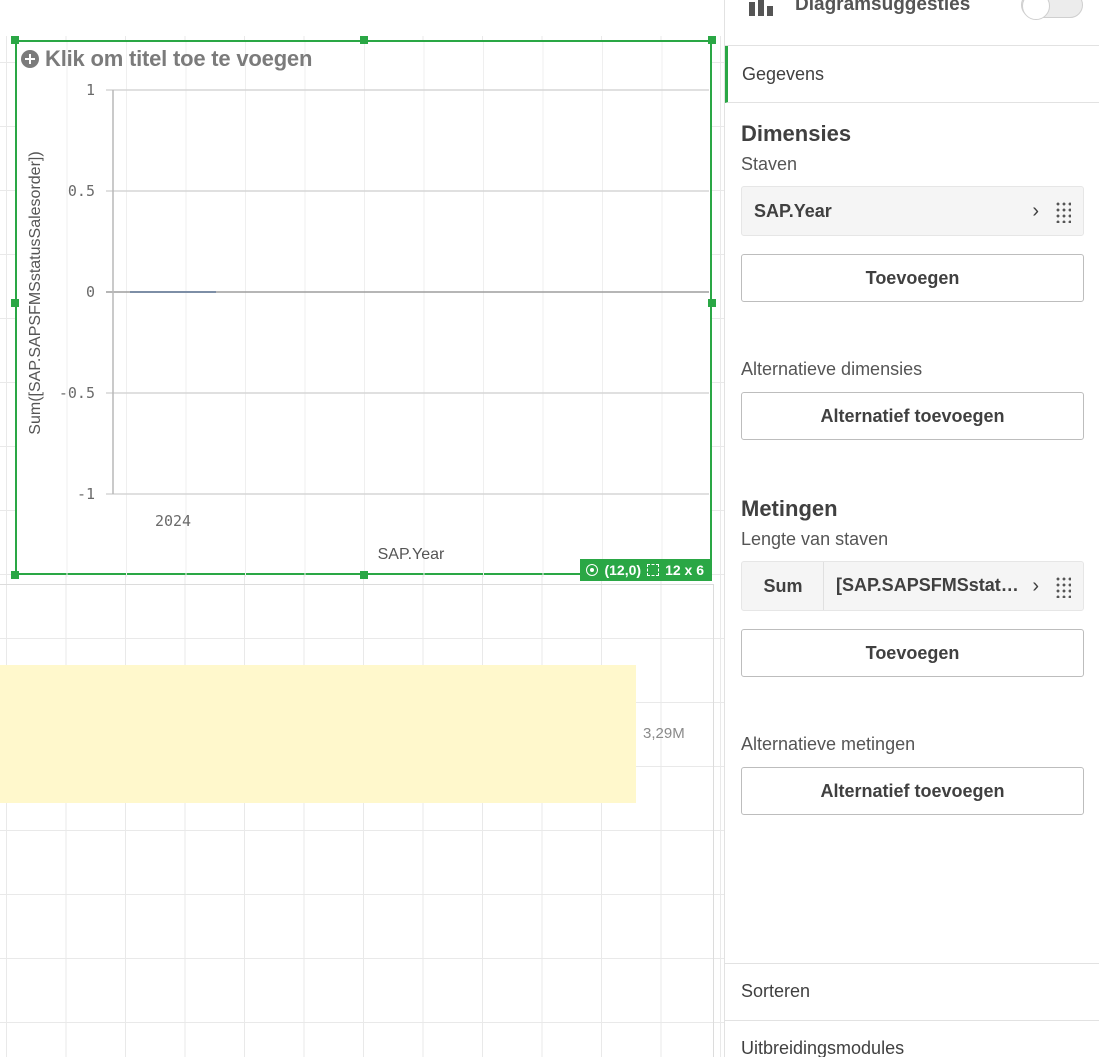 The height and width of the screenshot is (1057, 1099). What do you see at coordinates (81, 191) in the screenshot?
I see `y-tick-label: 0.5` at bounding box center [81, 191].